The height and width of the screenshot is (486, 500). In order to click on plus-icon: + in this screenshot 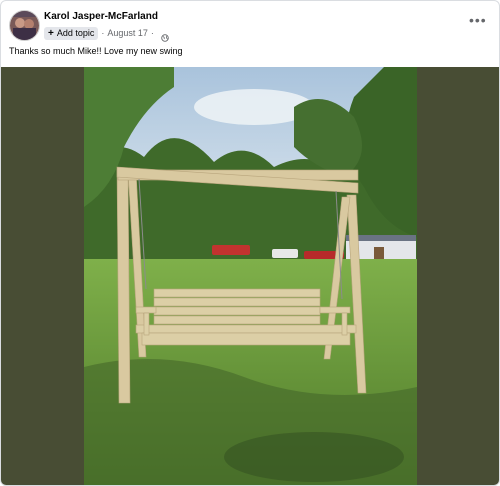, I will do `click(51, 33)`.